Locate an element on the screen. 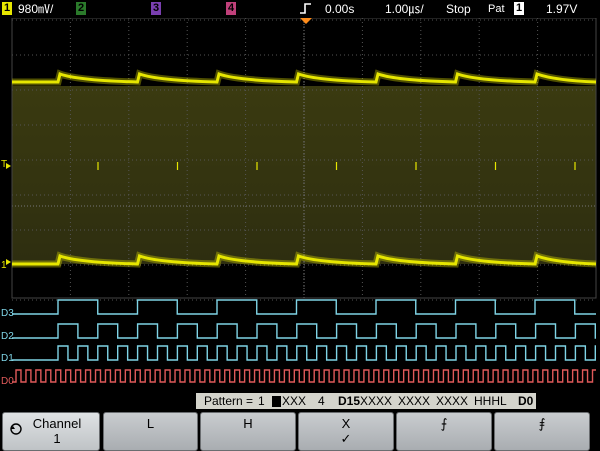  pattern-label: Pattern = is located at coordinates (229, 401).